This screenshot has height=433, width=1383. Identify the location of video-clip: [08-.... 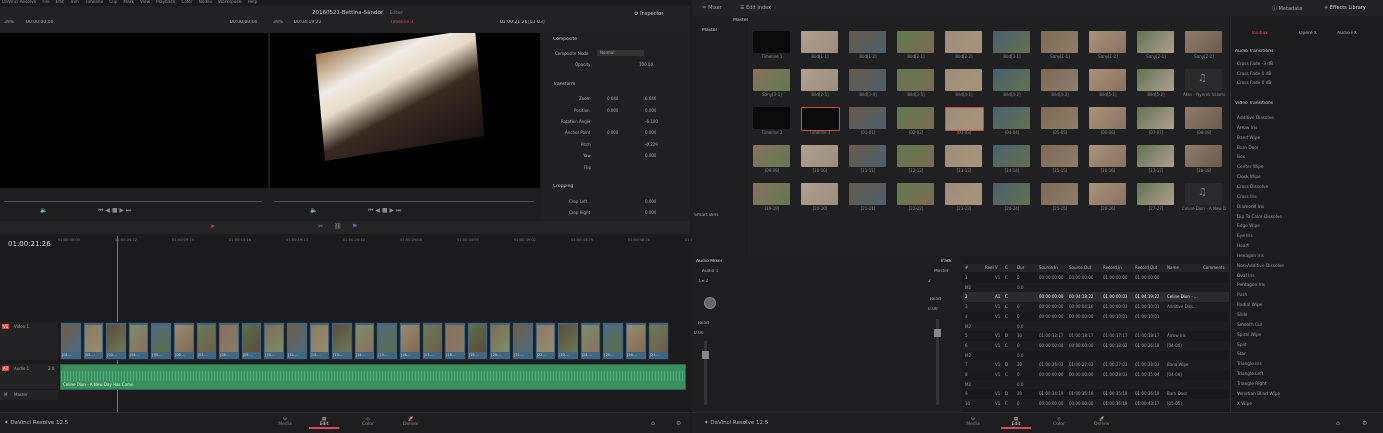
(229, 341).